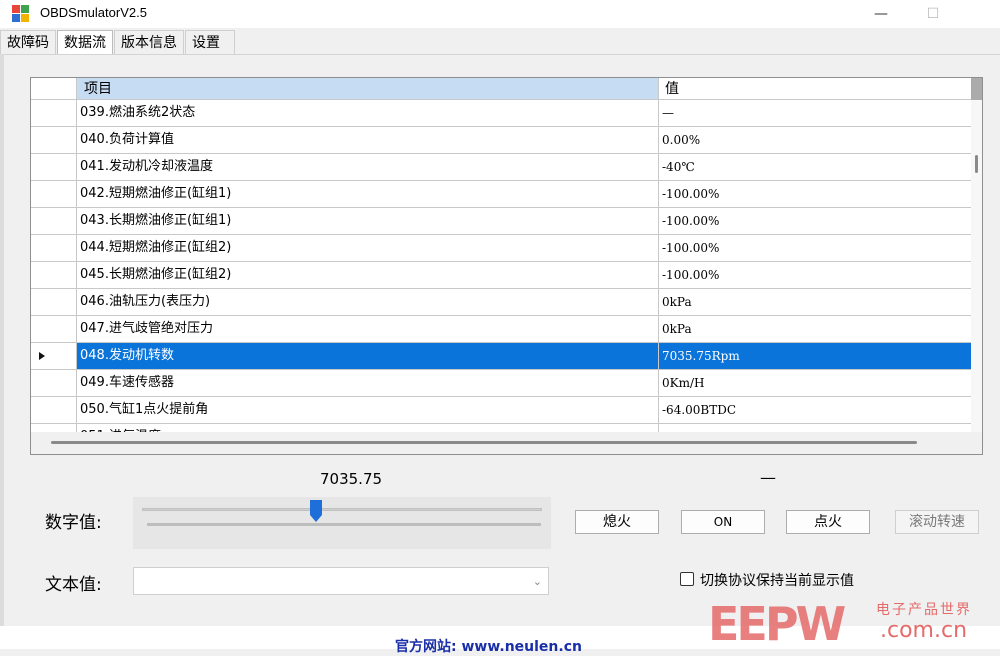  What do you see at coordinates (368, 167) in the screenshot?
I see `cell-item: 041.发动机冷却液温度` at bounding box center [368, 167].